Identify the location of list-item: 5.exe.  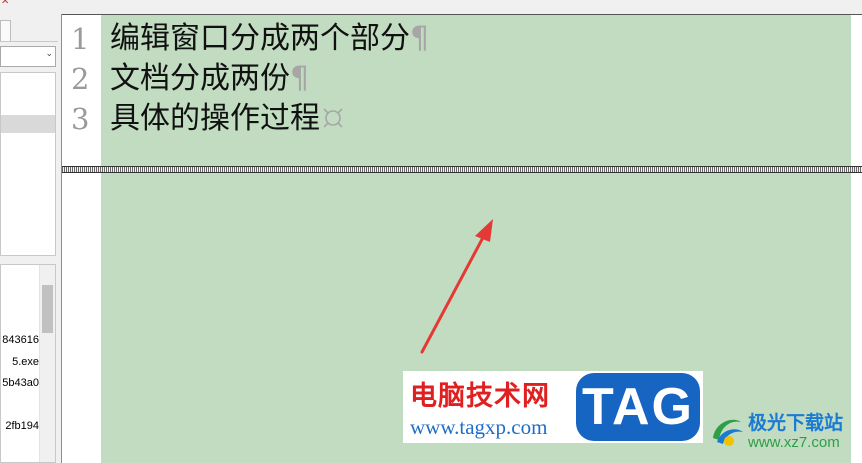
(25, 362).